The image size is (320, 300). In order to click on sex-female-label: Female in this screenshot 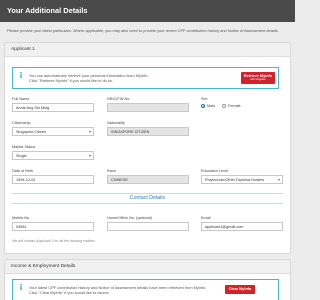, I will do `click(234, 106)`.